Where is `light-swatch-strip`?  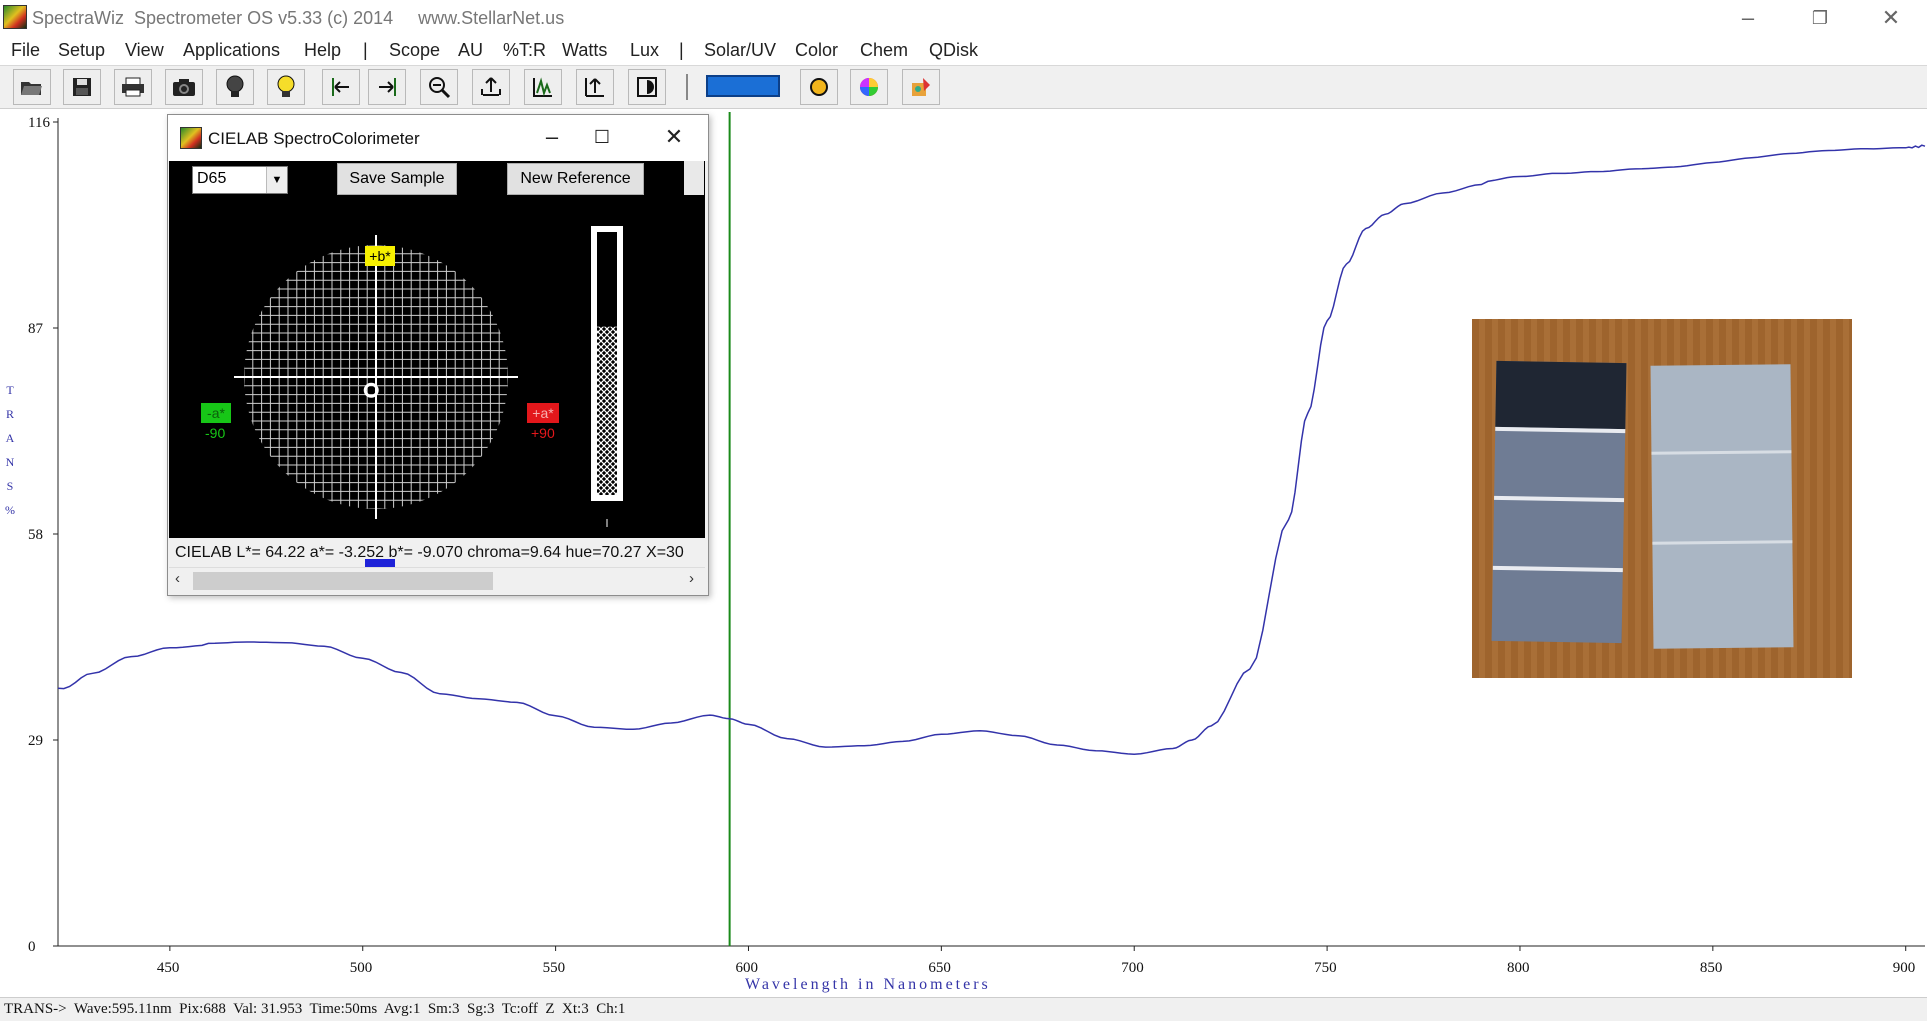
light-swatch-strip is located at coordinates (1722, 506).